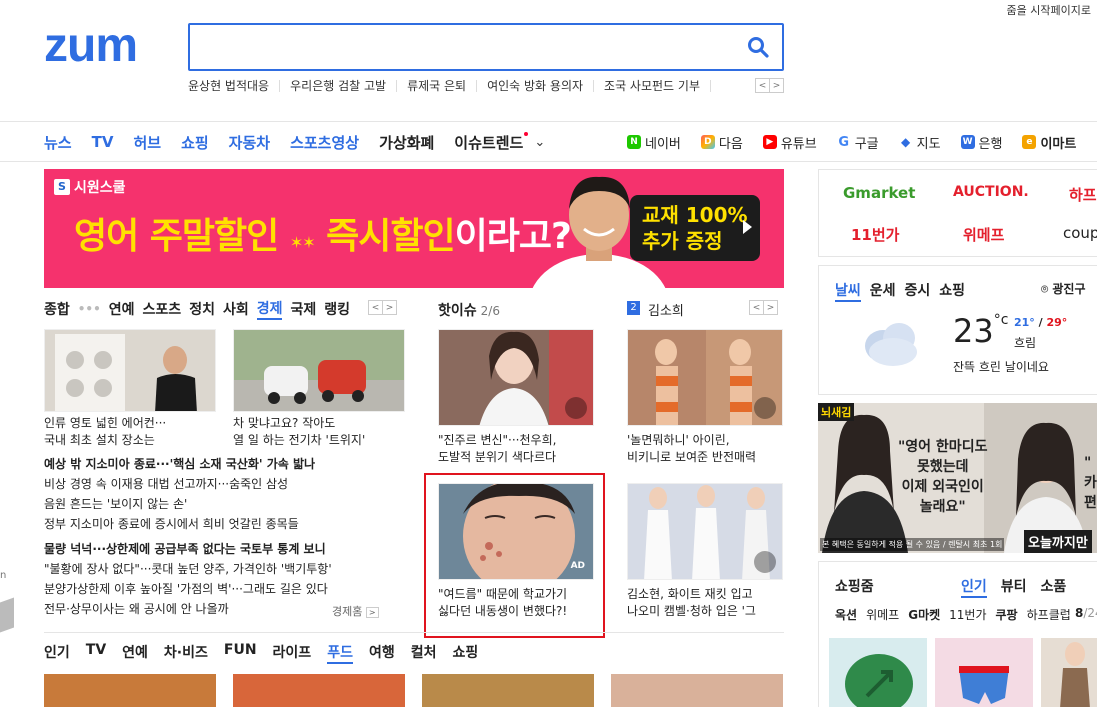  What do you see at coordinates (269, 309) in the screenshot?
I see `tab-economy: 경제` at bounding box center [269, 309].